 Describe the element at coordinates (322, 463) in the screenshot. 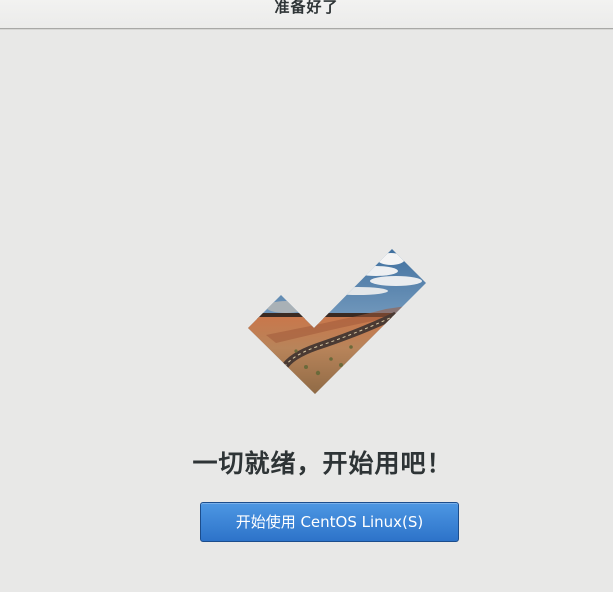

I see `ready-heading: 一切就绪，开始用吧！` at that location.